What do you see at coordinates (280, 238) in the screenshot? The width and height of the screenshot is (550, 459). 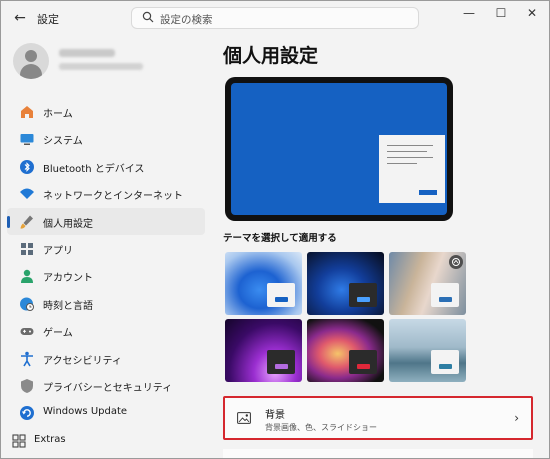 I see `themes-section-label: テーマを選択して適用する` at bounding box center [280, 238].